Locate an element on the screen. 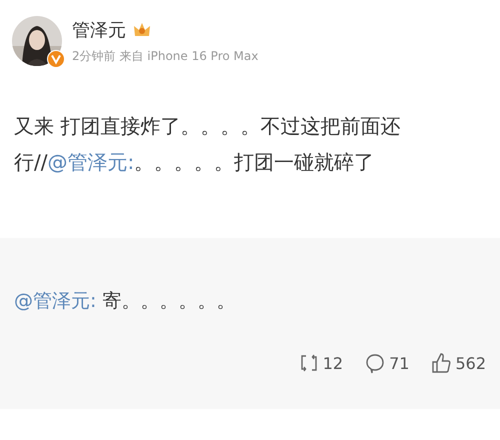  post-text: 又来 打团直接炸了。。。。不过这把前面还行//@管泽元:。。。。。打团一碰就碎了 is located at coordinates (207, 144).